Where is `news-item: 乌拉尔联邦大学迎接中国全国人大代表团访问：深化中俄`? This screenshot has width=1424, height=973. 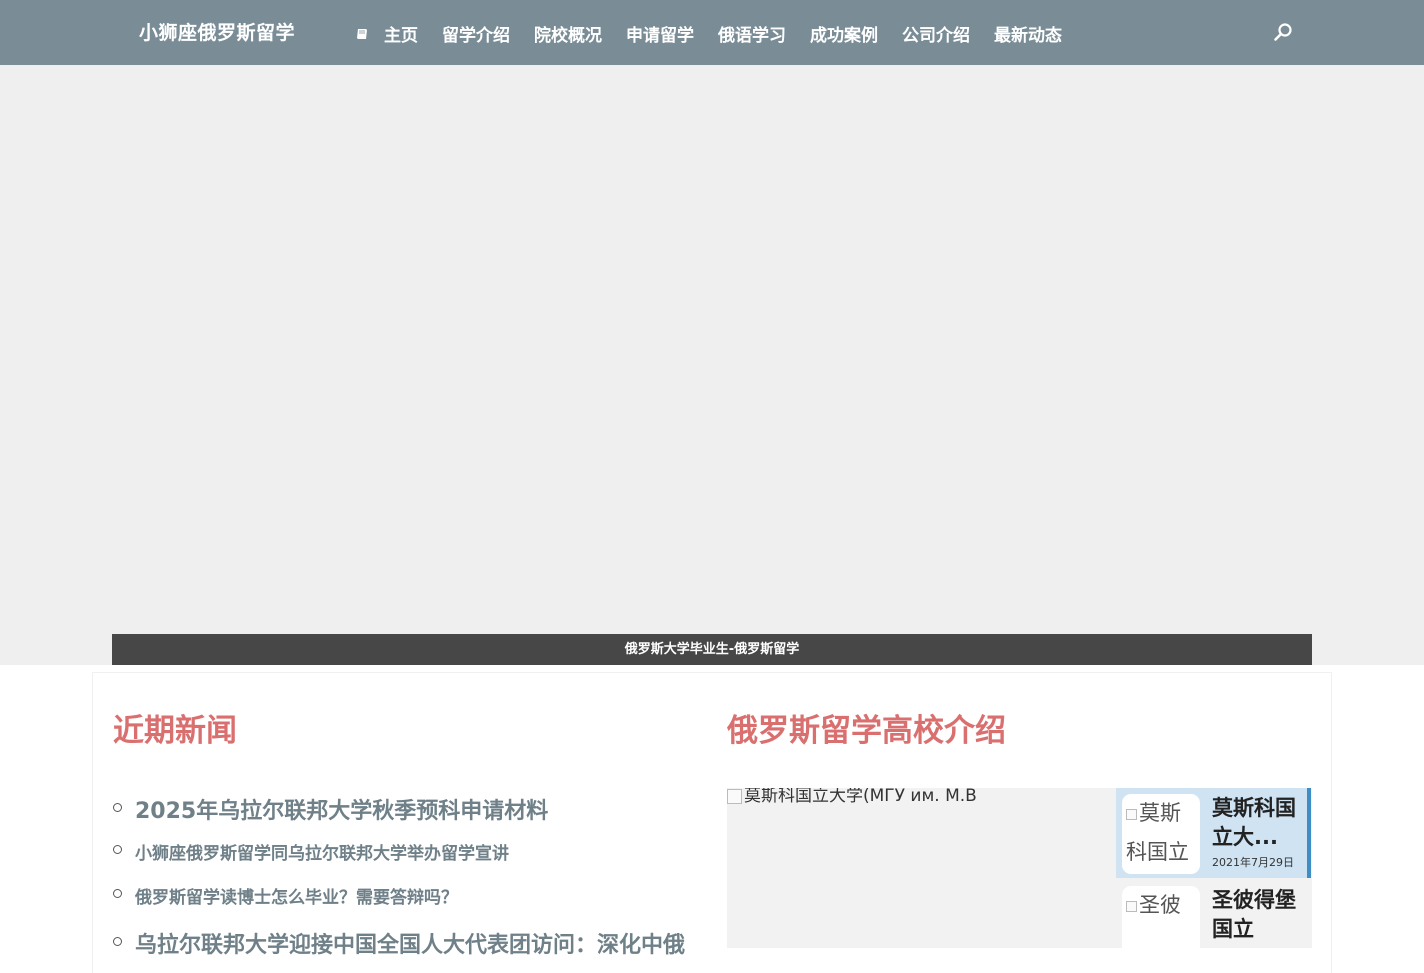
news-item: 乌拉尔联邦大学迎接中国全国人大代表团访问：深化中俄 is located at coordinates (403, 943).